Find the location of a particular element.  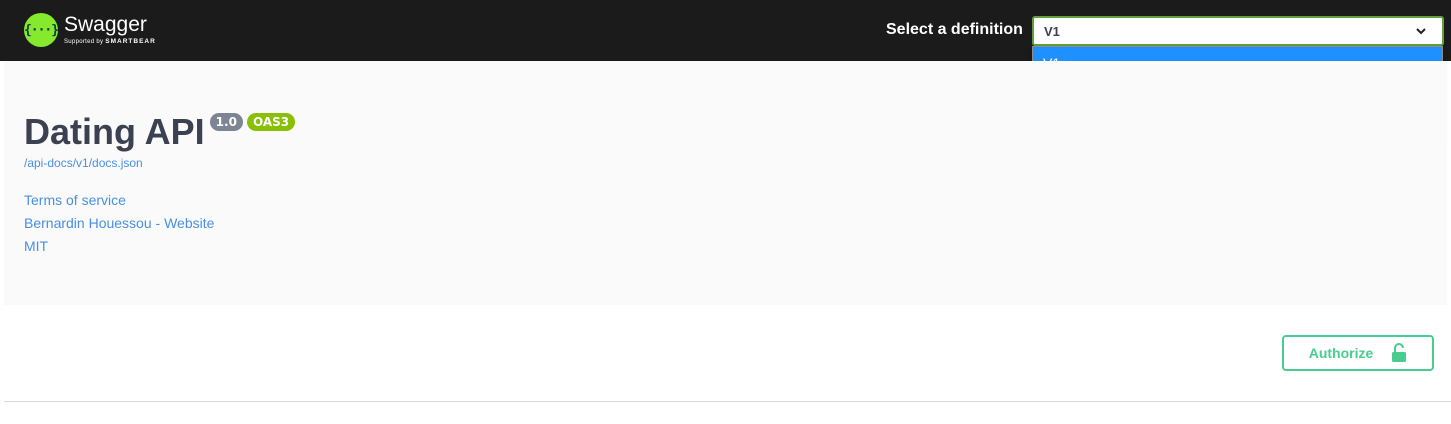

definition-select: V1 is located at coordinates (1238, 31).